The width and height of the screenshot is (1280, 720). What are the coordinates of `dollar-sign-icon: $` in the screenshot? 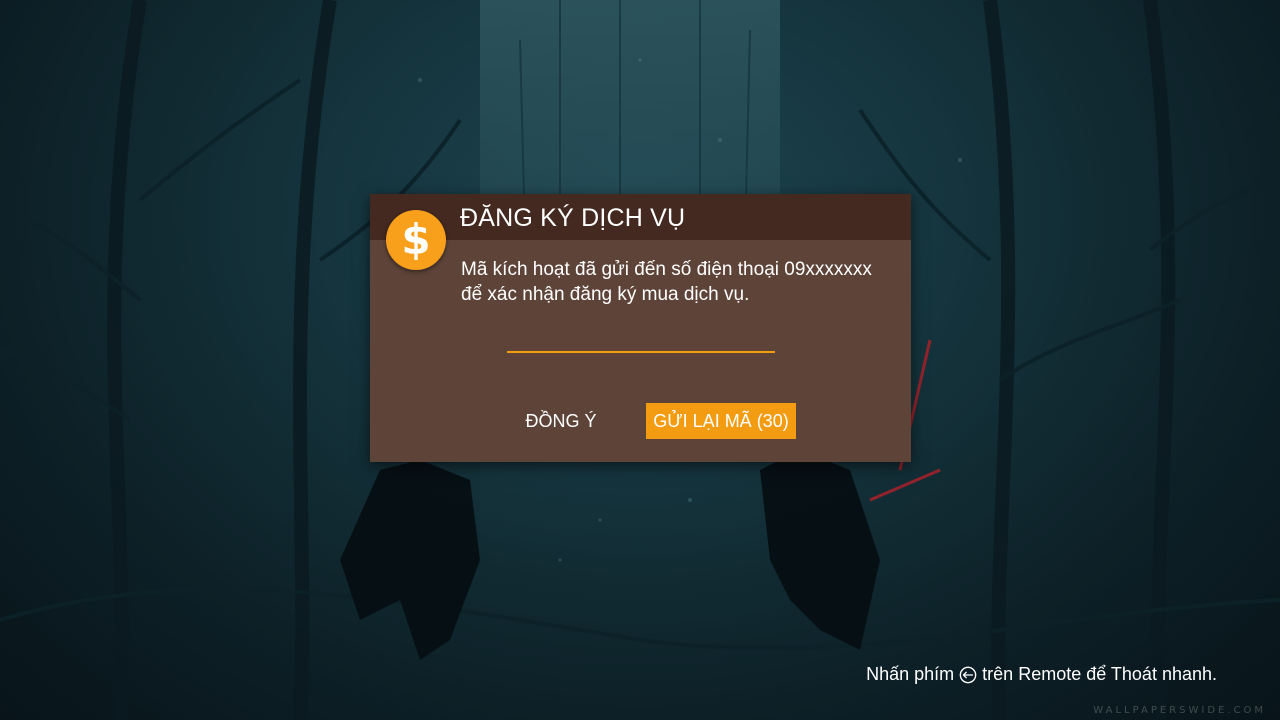 It's located at (416, 240).